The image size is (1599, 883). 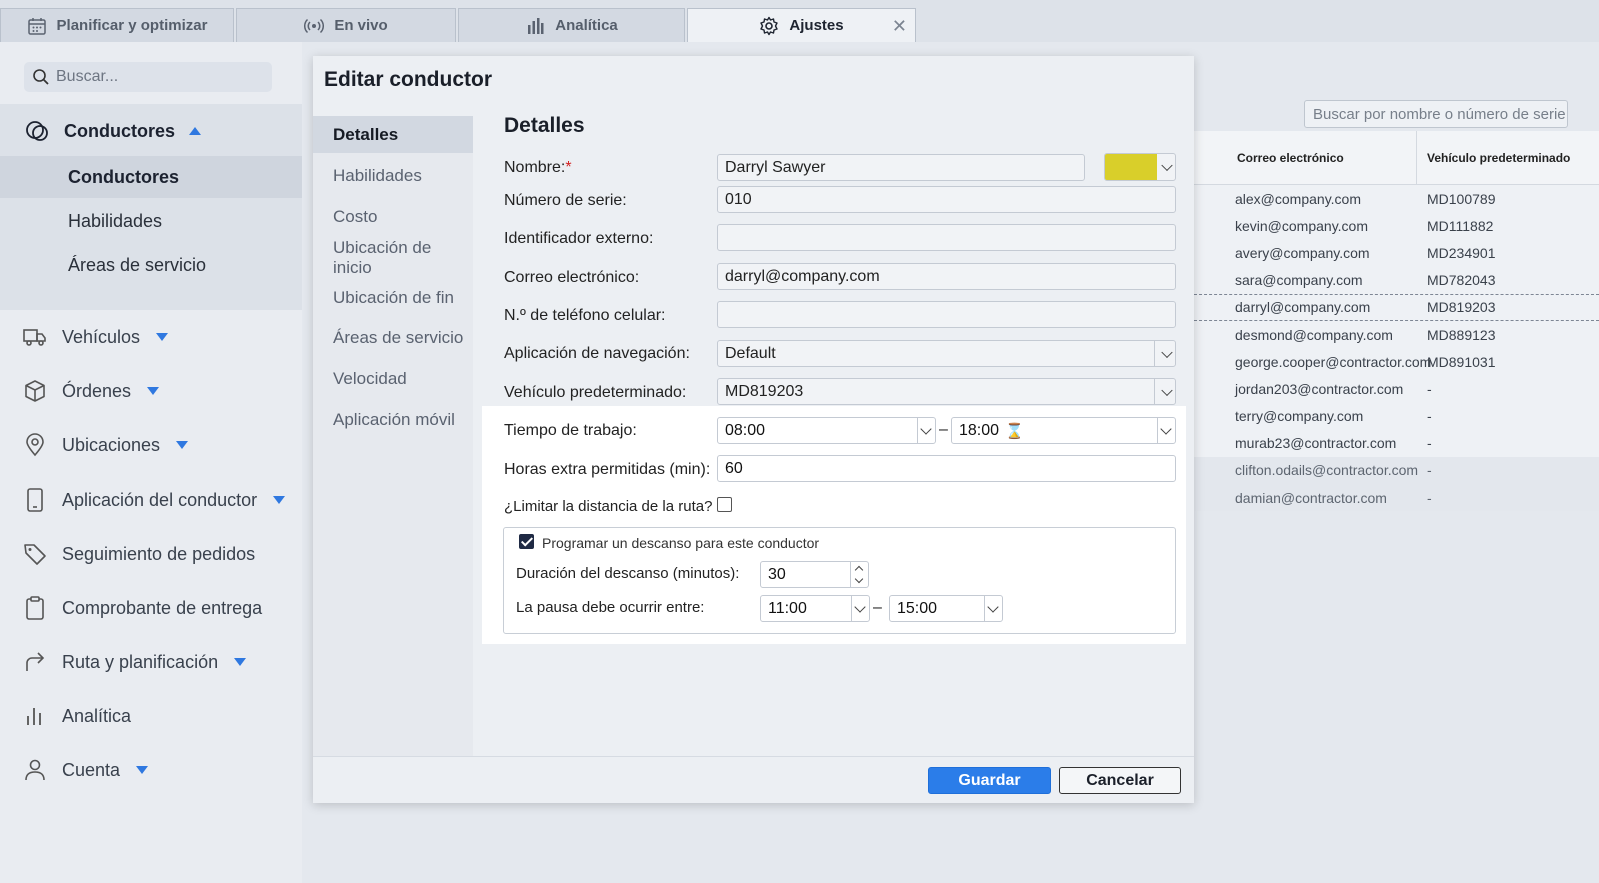 What do you see at coordinates (142, 608) in the screenshot?
I see `sidebar-item-proof-of-delivery: Comprobante de entrega` at bounding box center [142, 608].